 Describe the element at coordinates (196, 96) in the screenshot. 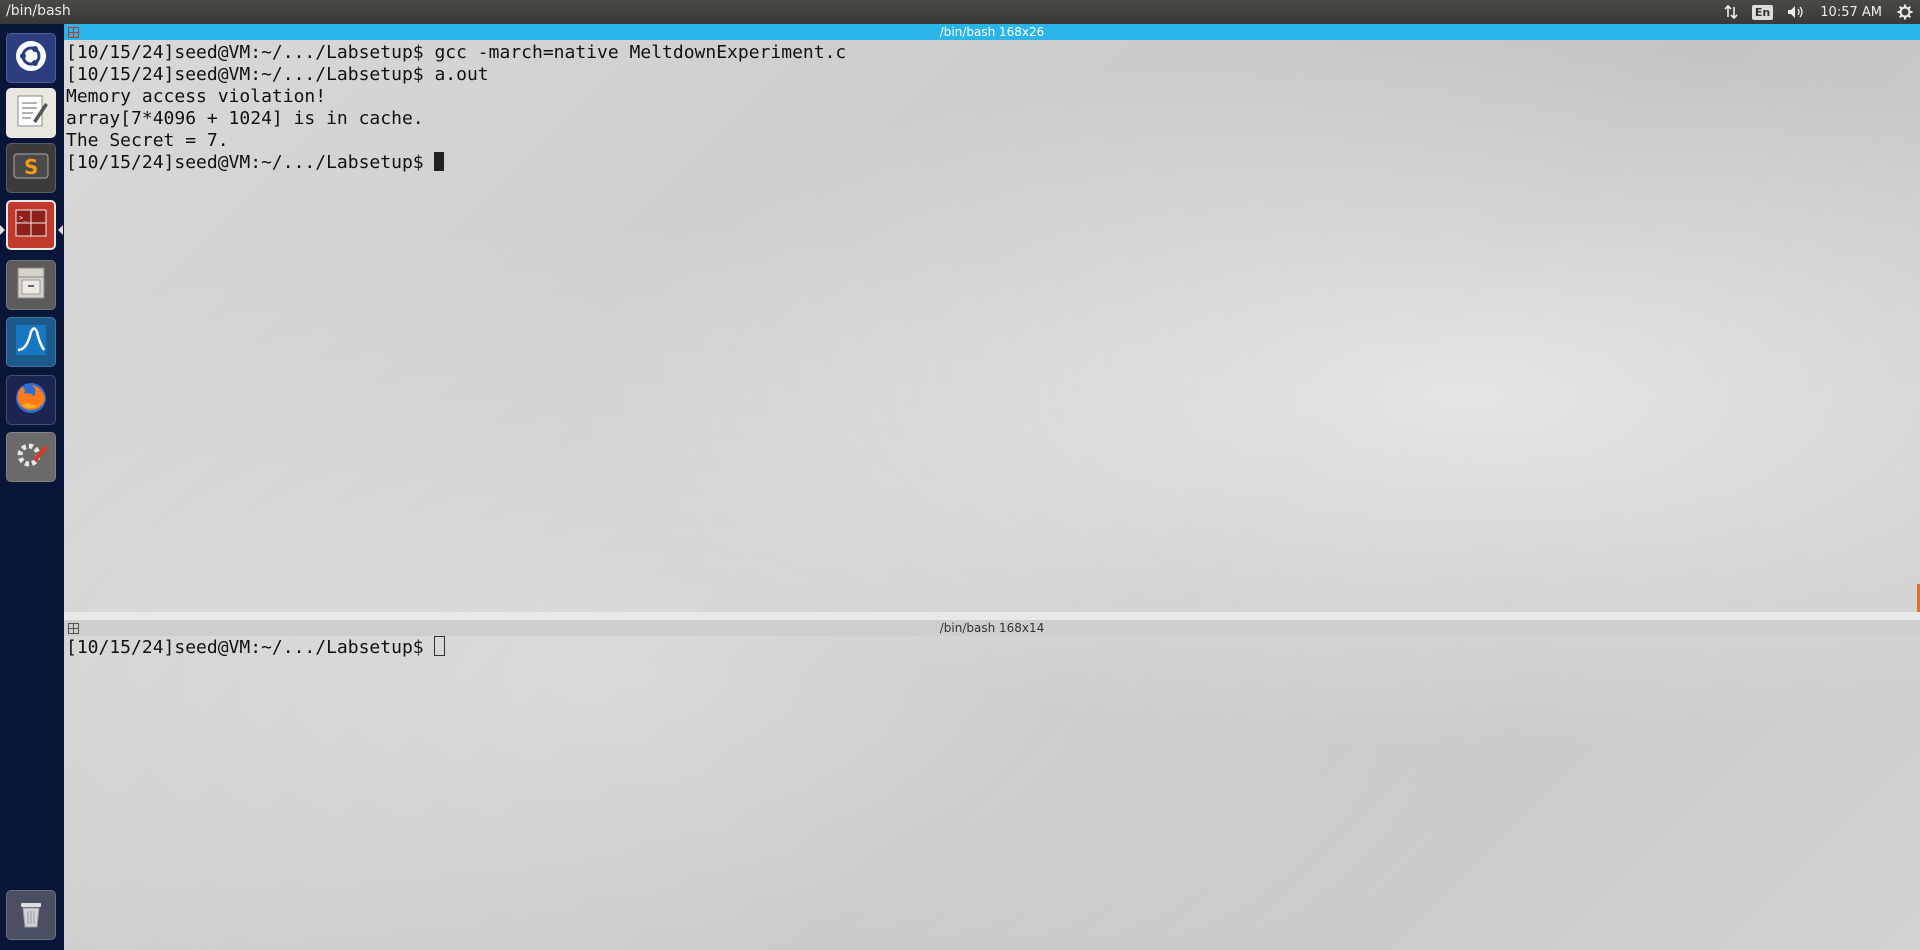

I see `terminal-line: Memory access violation!` at that location.